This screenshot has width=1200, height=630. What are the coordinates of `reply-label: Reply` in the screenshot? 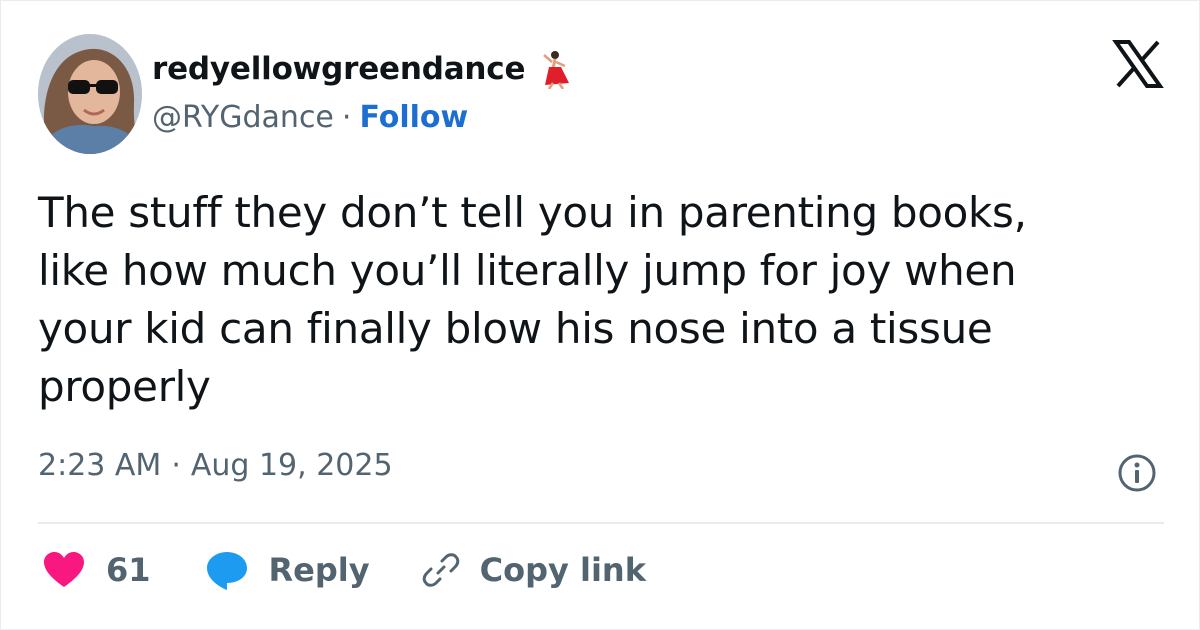 It's located at (319, 570).